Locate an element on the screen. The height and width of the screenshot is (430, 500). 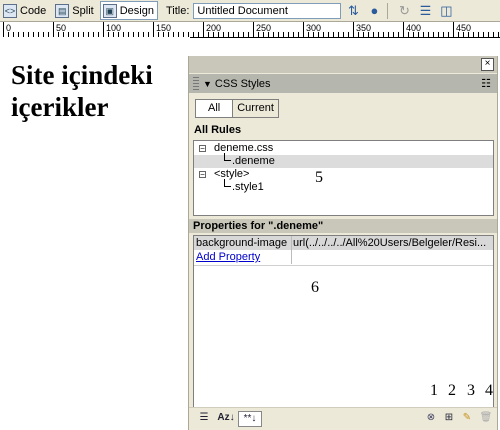
split-view-icon: ▤ is located at coordinates (62, 10).